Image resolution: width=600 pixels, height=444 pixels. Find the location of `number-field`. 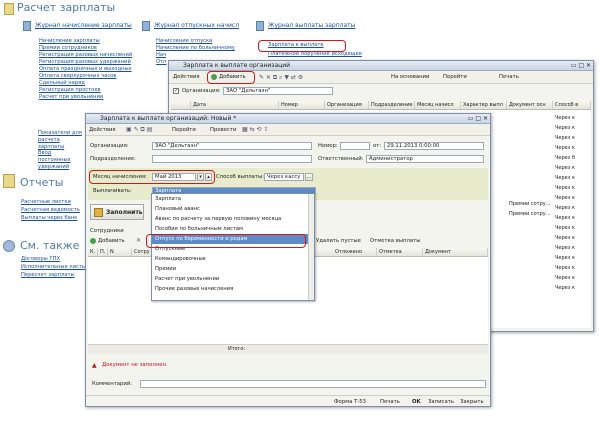

number-field is located at coordinates (355, 146).